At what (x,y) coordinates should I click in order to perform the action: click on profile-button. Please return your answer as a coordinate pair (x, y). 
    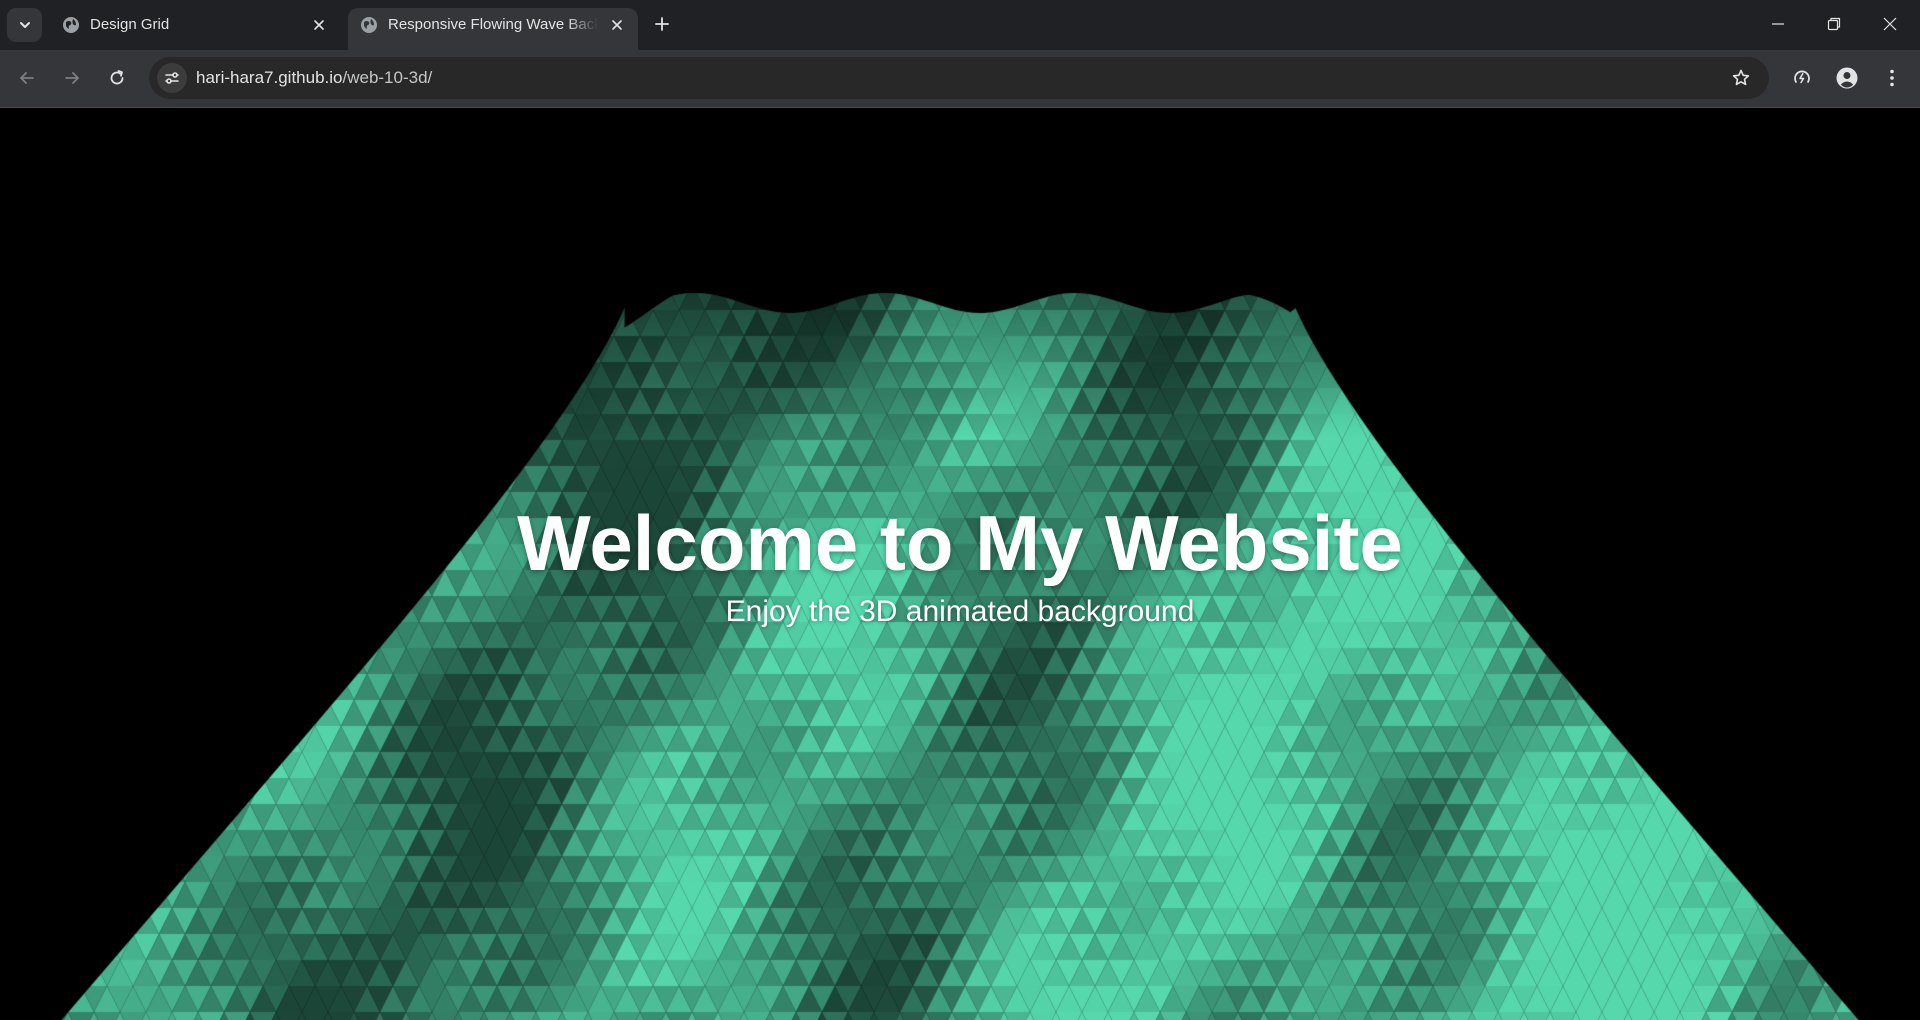
    Looking at the image, I should click on (1847, 78).